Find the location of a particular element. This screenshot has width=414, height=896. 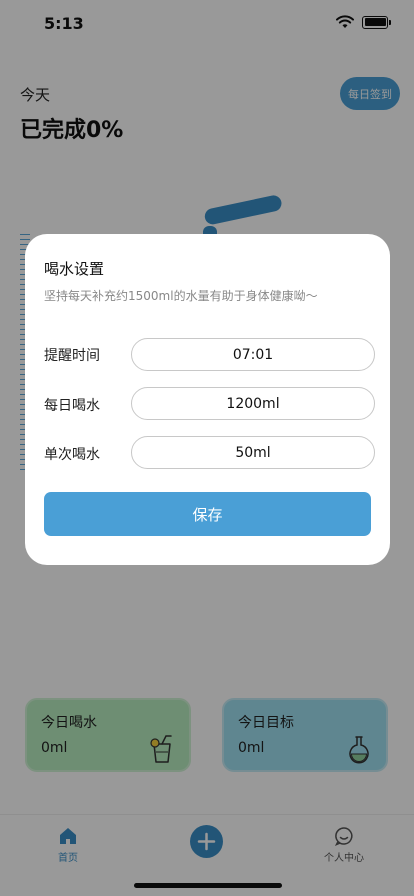

single-drink-input is located at coordinates (253, 452).